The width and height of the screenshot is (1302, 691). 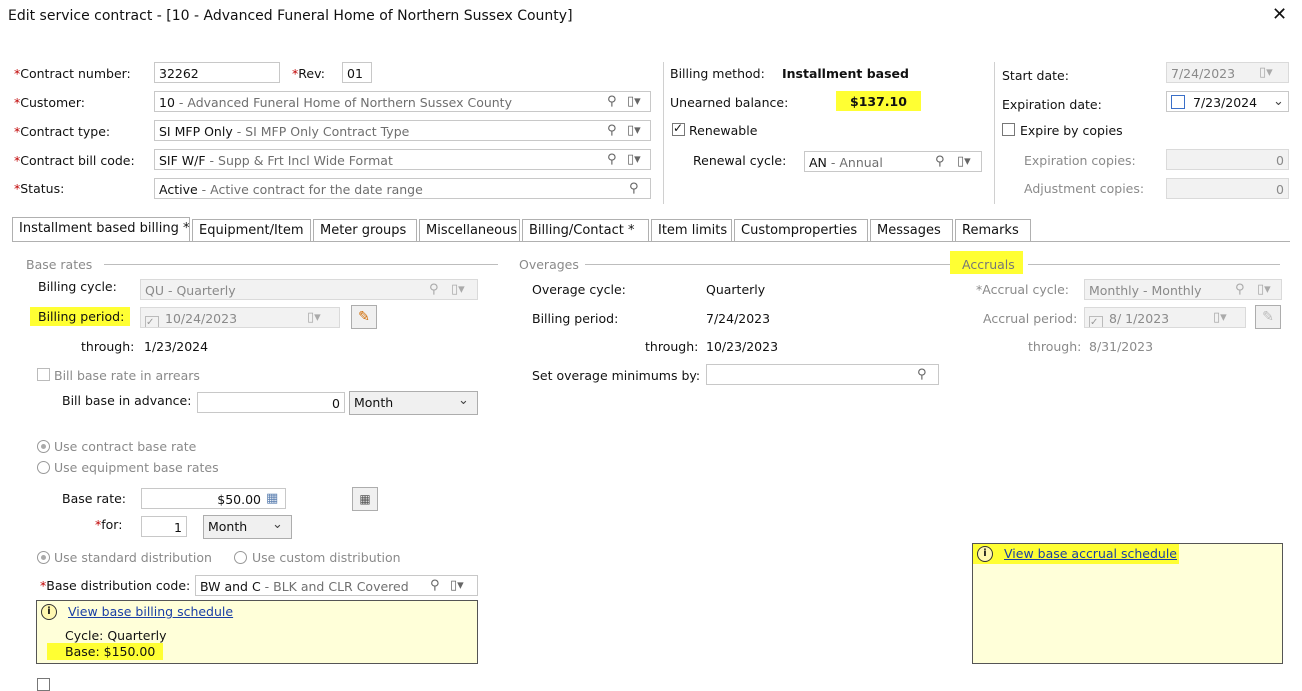 I want to click on base-rates-group-label: Base rates, so click(x=59, y=264).